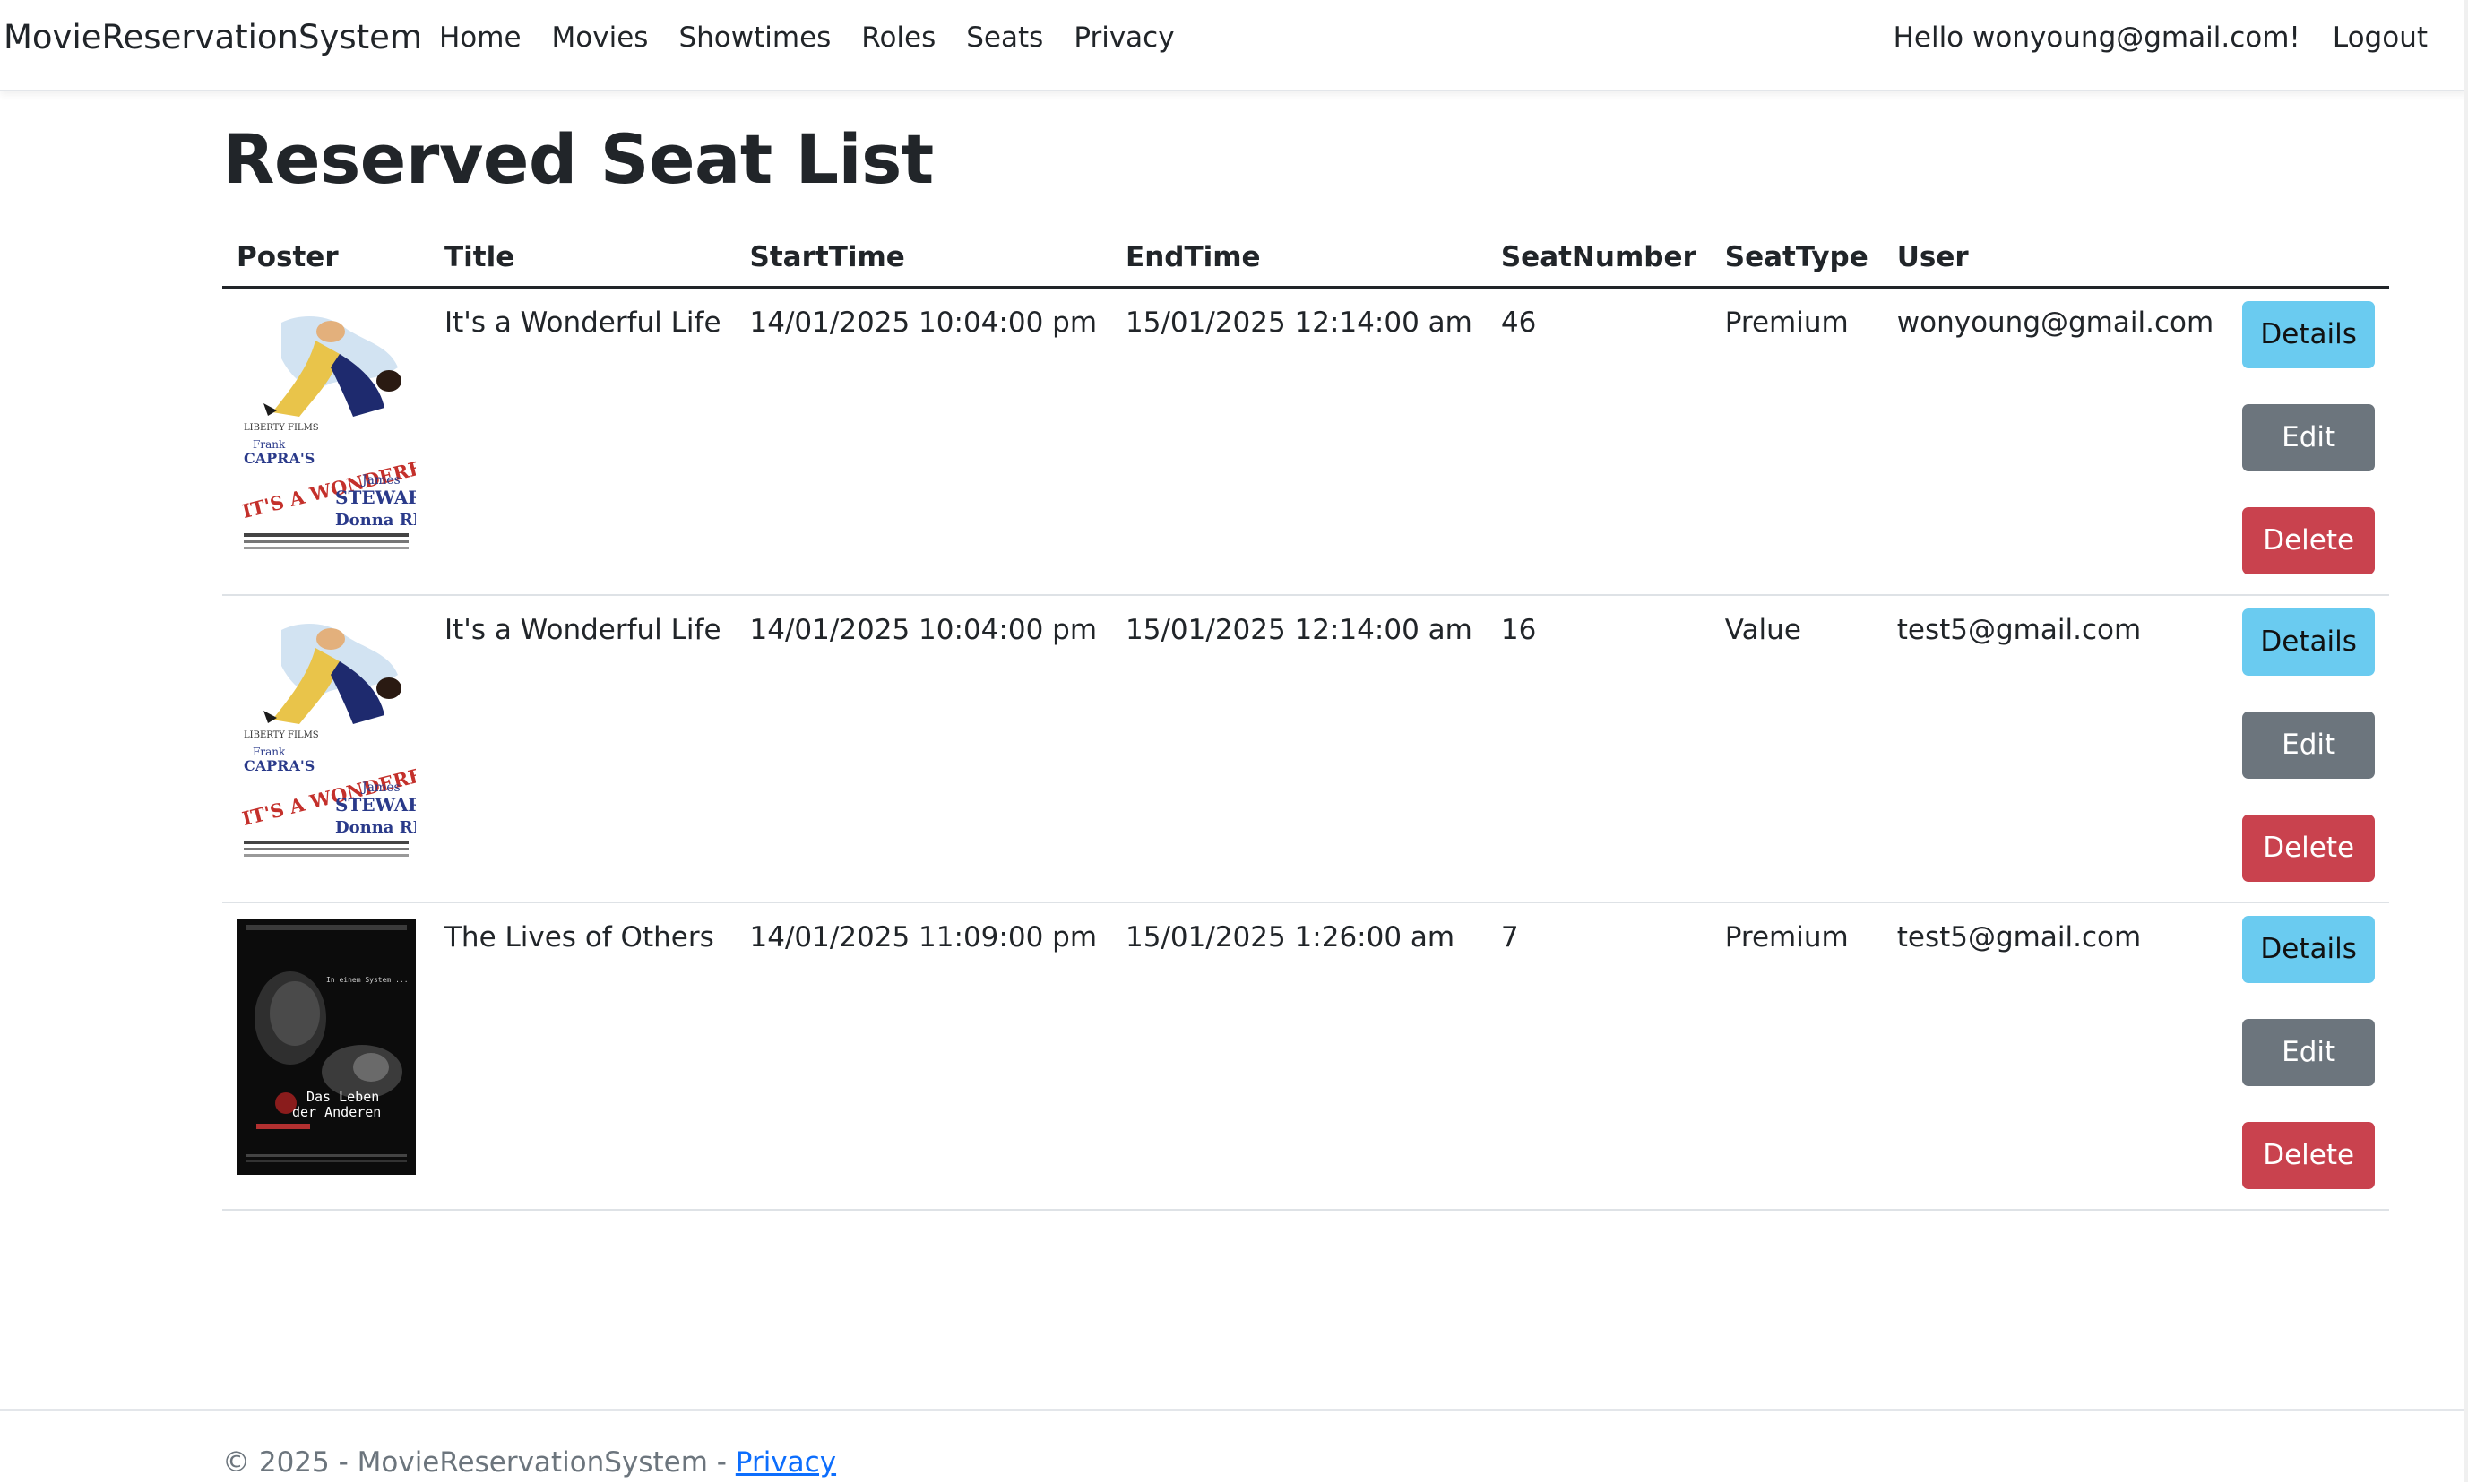 This screenshot has width=2468, height=1484. What do you see at coordinates (924, 259) in the screenshot?
I see `header-starttime: StartTime` at bounding box center [924, 259].